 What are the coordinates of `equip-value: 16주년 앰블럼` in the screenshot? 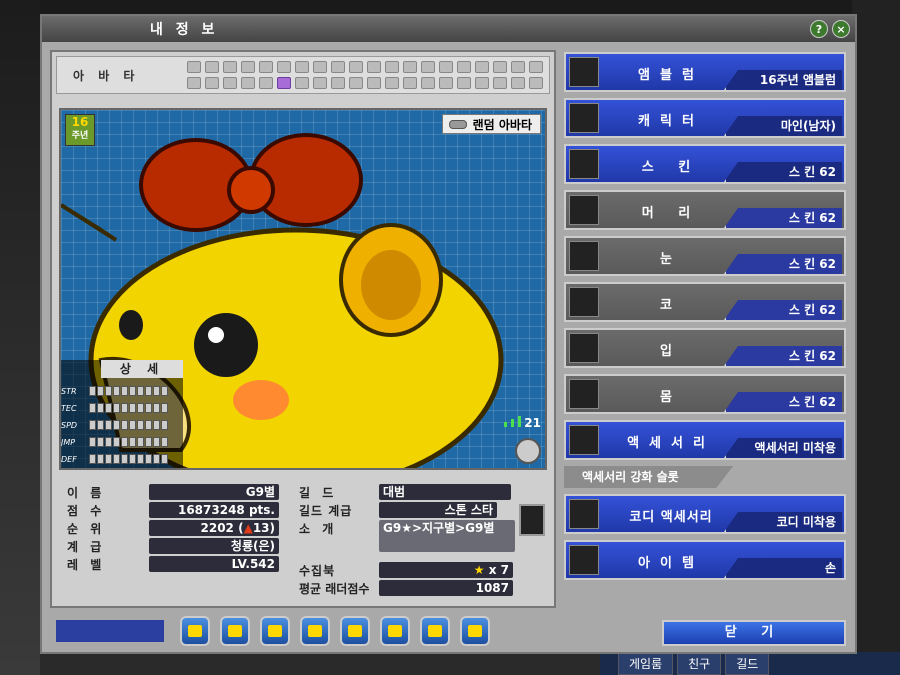 It's located at (783, 80).